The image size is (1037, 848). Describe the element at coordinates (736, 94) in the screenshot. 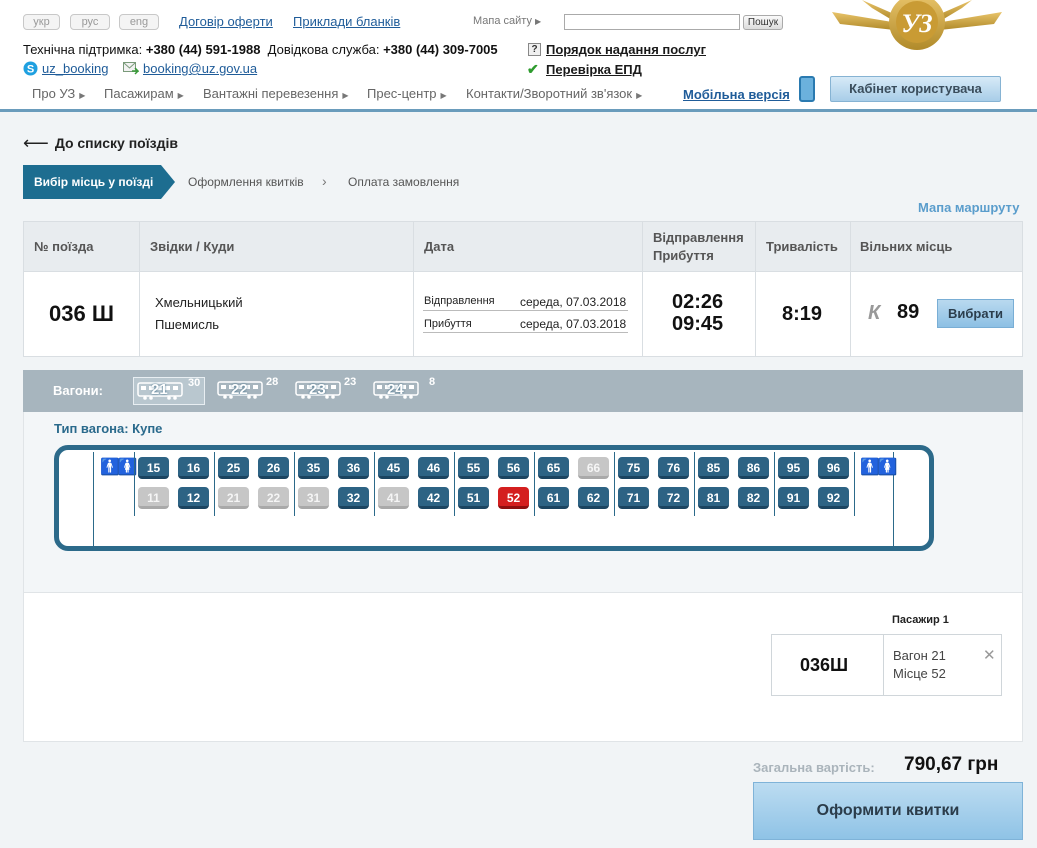

I see `mobile-version-link: Мобільна версія` at that location.